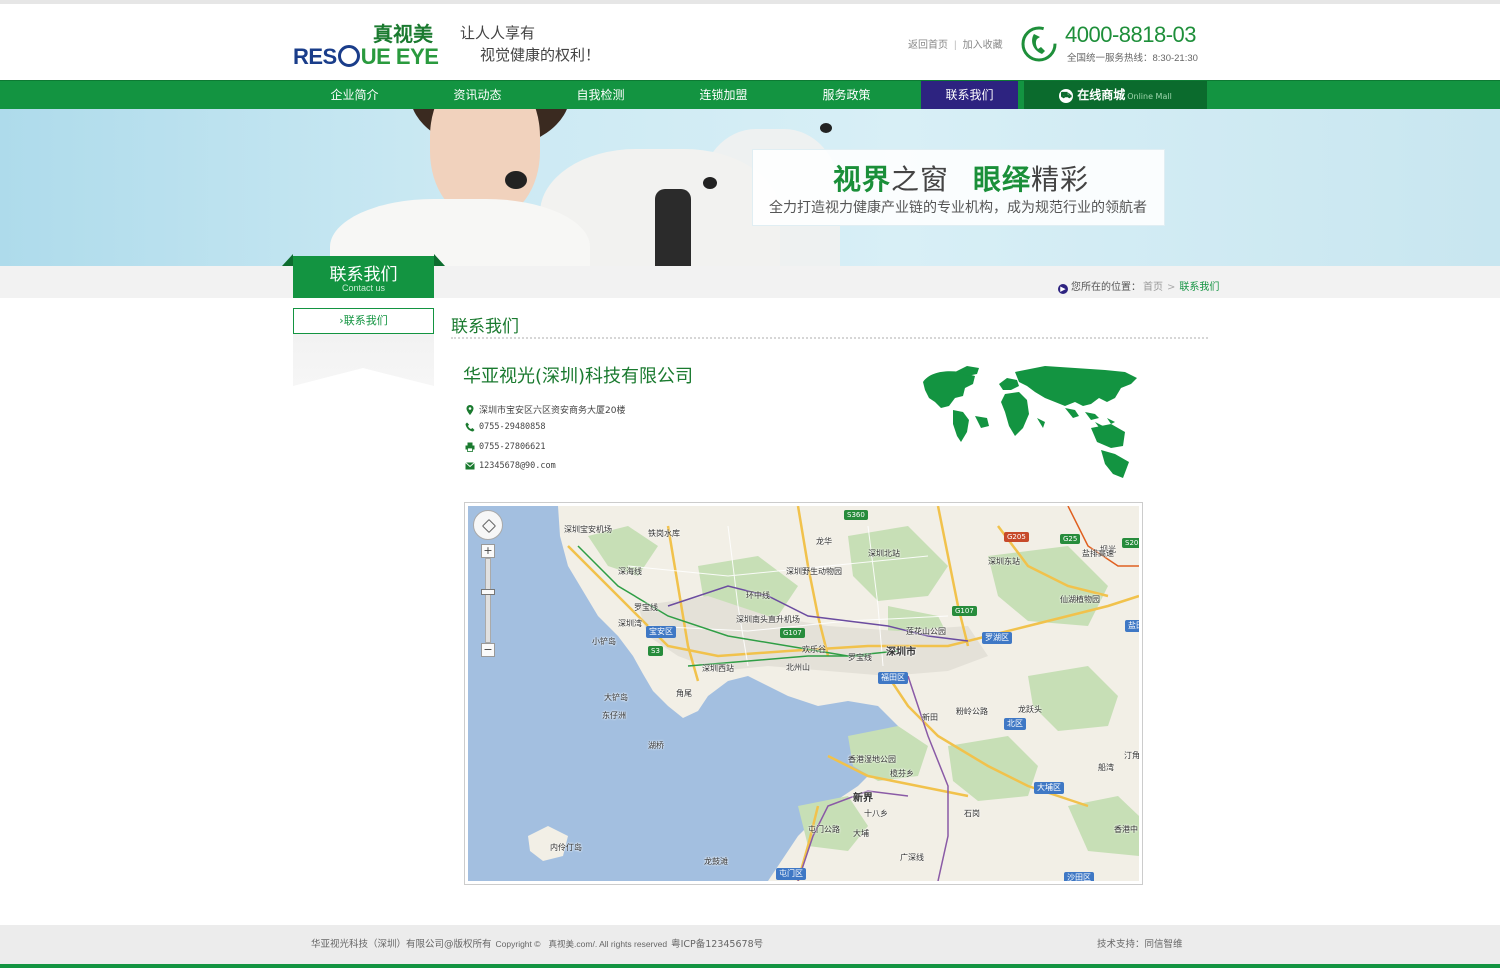 The width and height of the screenshot is (1500, 968). I want to click on banner-tie, so click(673, 227).